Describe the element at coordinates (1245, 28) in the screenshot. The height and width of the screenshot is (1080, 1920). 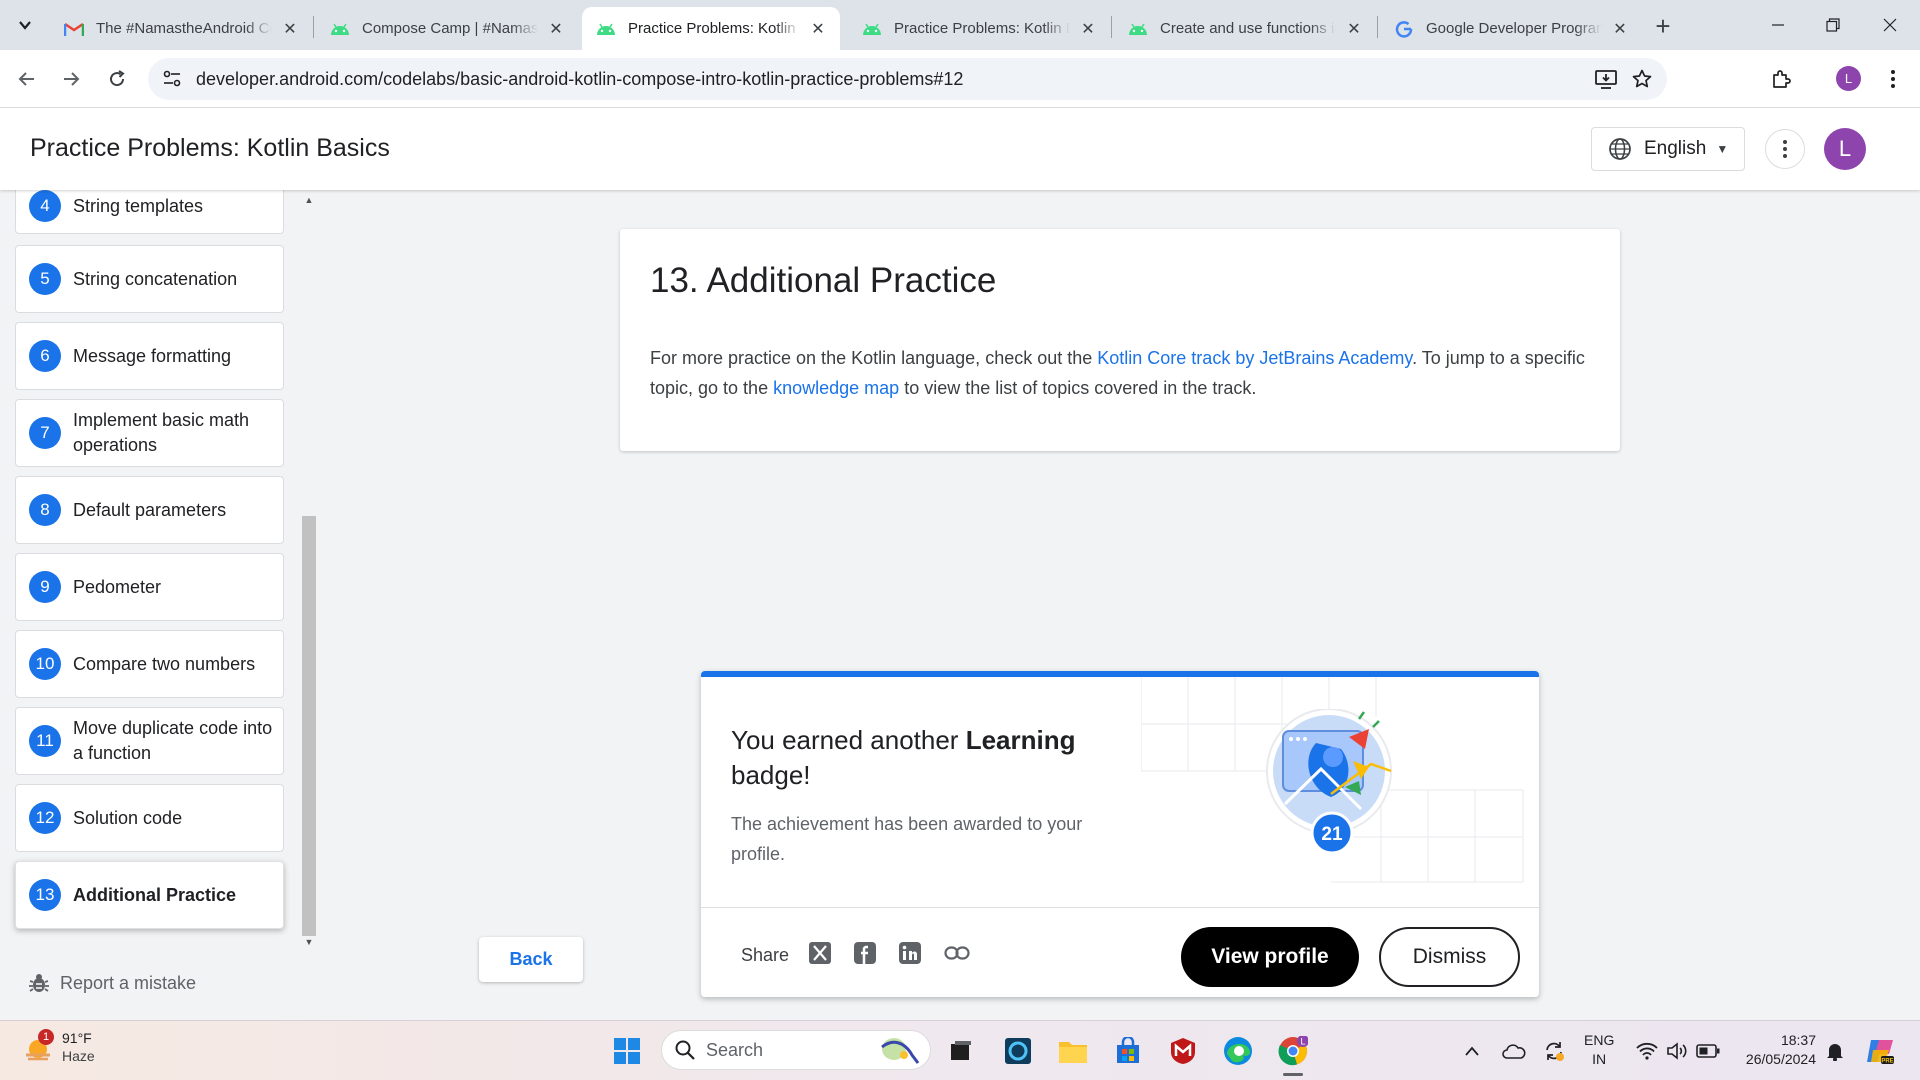
I see `browser-tab: Create and use functions in ✕` at that location.